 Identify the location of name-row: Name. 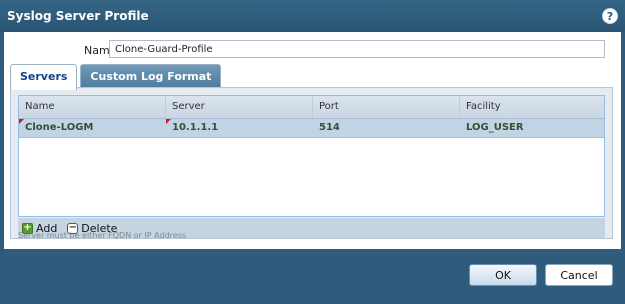
(312, 50).